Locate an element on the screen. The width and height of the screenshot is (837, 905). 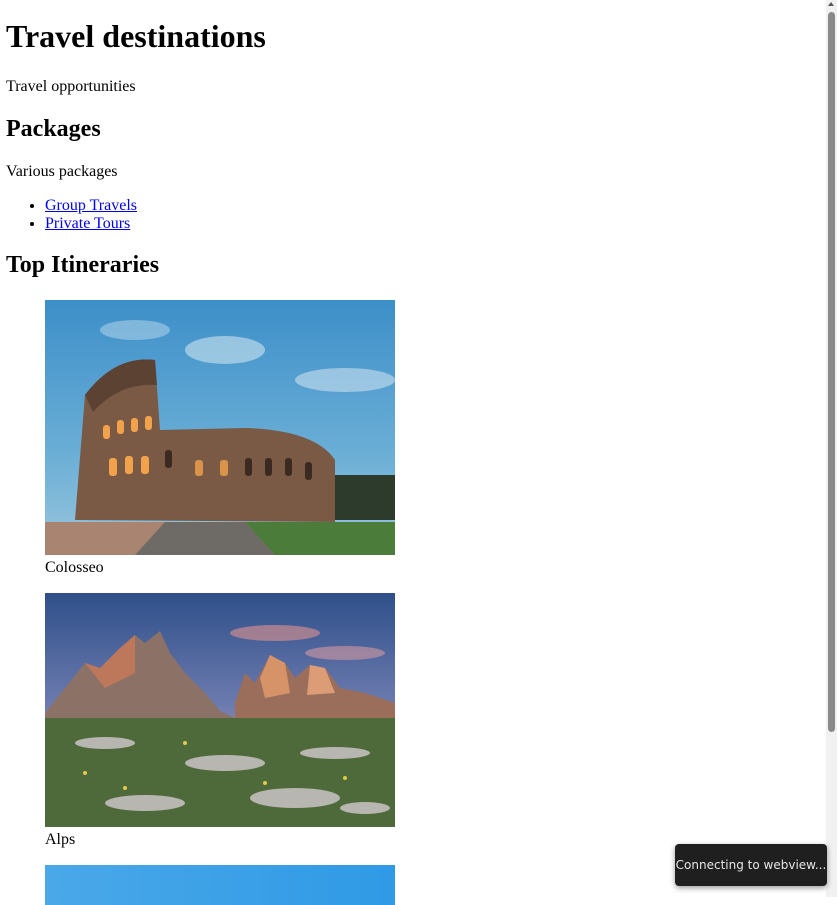
itineraries-heading: Top Itineraries is located at coordinates (83, 265).